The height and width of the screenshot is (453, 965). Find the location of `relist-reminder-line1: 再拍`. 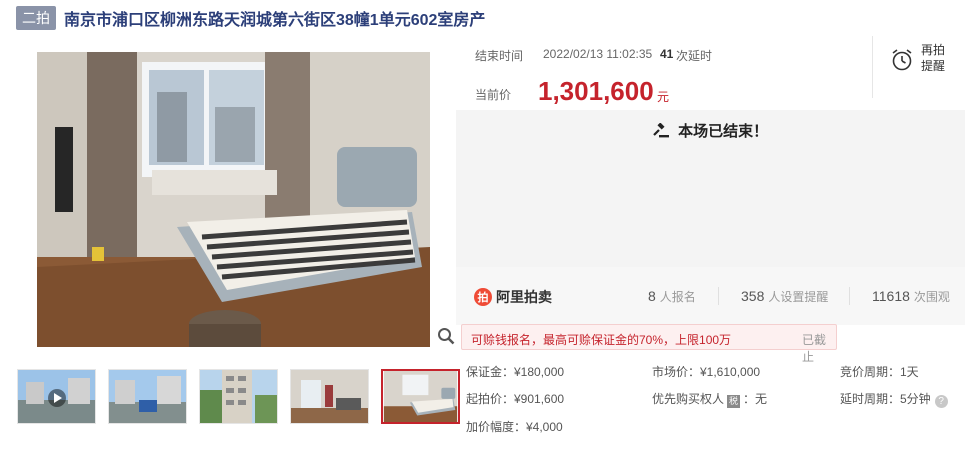

relist-reminder-line1: 再拍 is located at coordinates (933, 50).